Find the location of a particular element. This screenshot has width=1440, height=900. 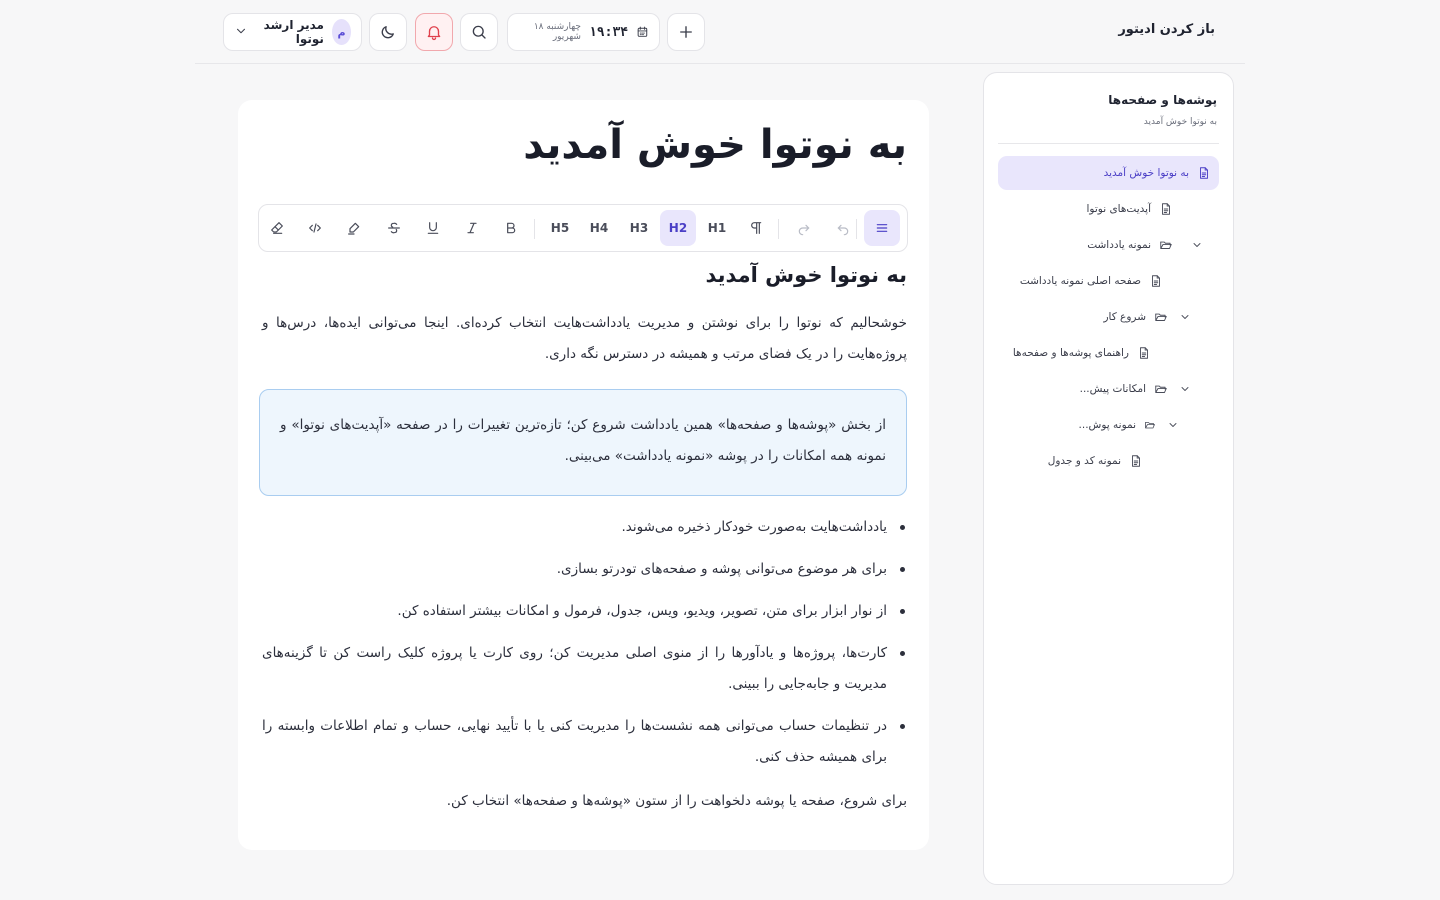

sidebar-item-label: آپدیت‌های نوتوا is located at coordinates (1119, 209).